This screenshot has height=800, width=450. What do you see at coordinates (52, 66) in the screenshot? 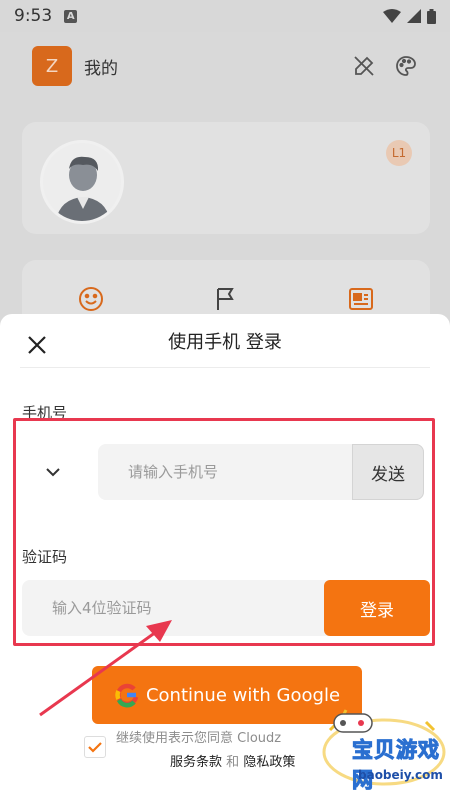
I see `user-avatar: Z` at bounding box center [52, 66].